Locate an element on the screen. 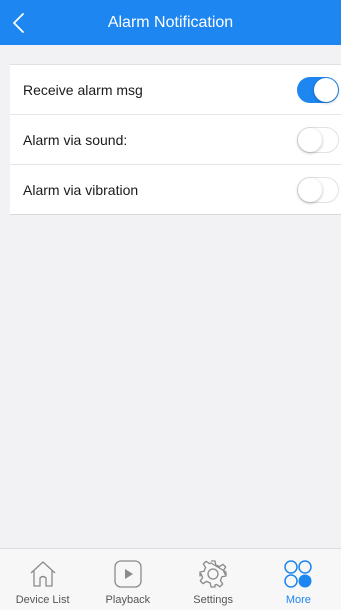  gear-icon is located at coordinates (213, 574).